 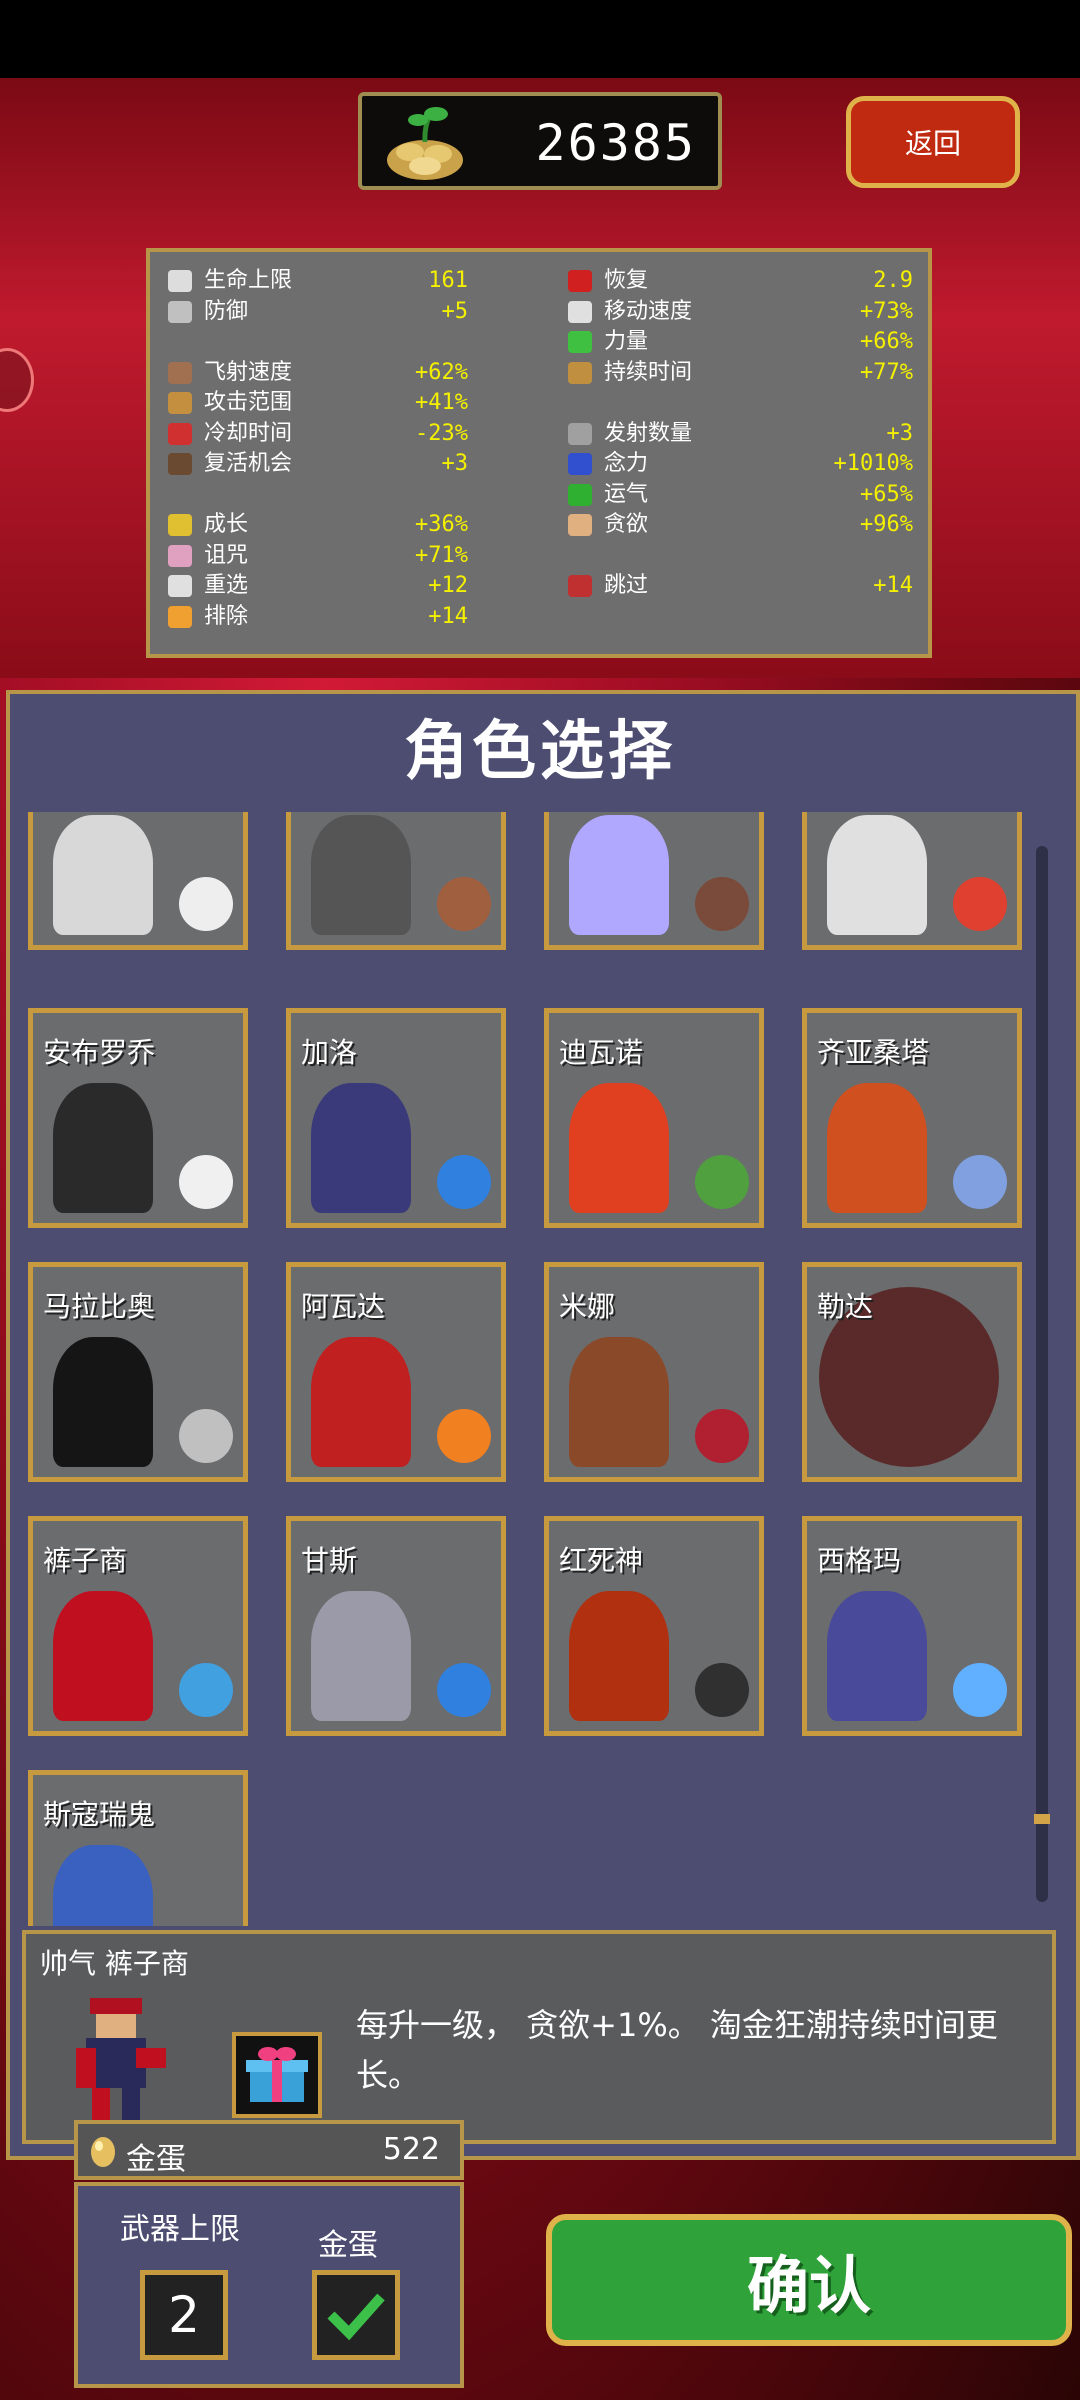 What do you see at coordinates (587, 1306) in the screenshot?
I see `character-name: 米娜` at bounding box center [587, 1306].